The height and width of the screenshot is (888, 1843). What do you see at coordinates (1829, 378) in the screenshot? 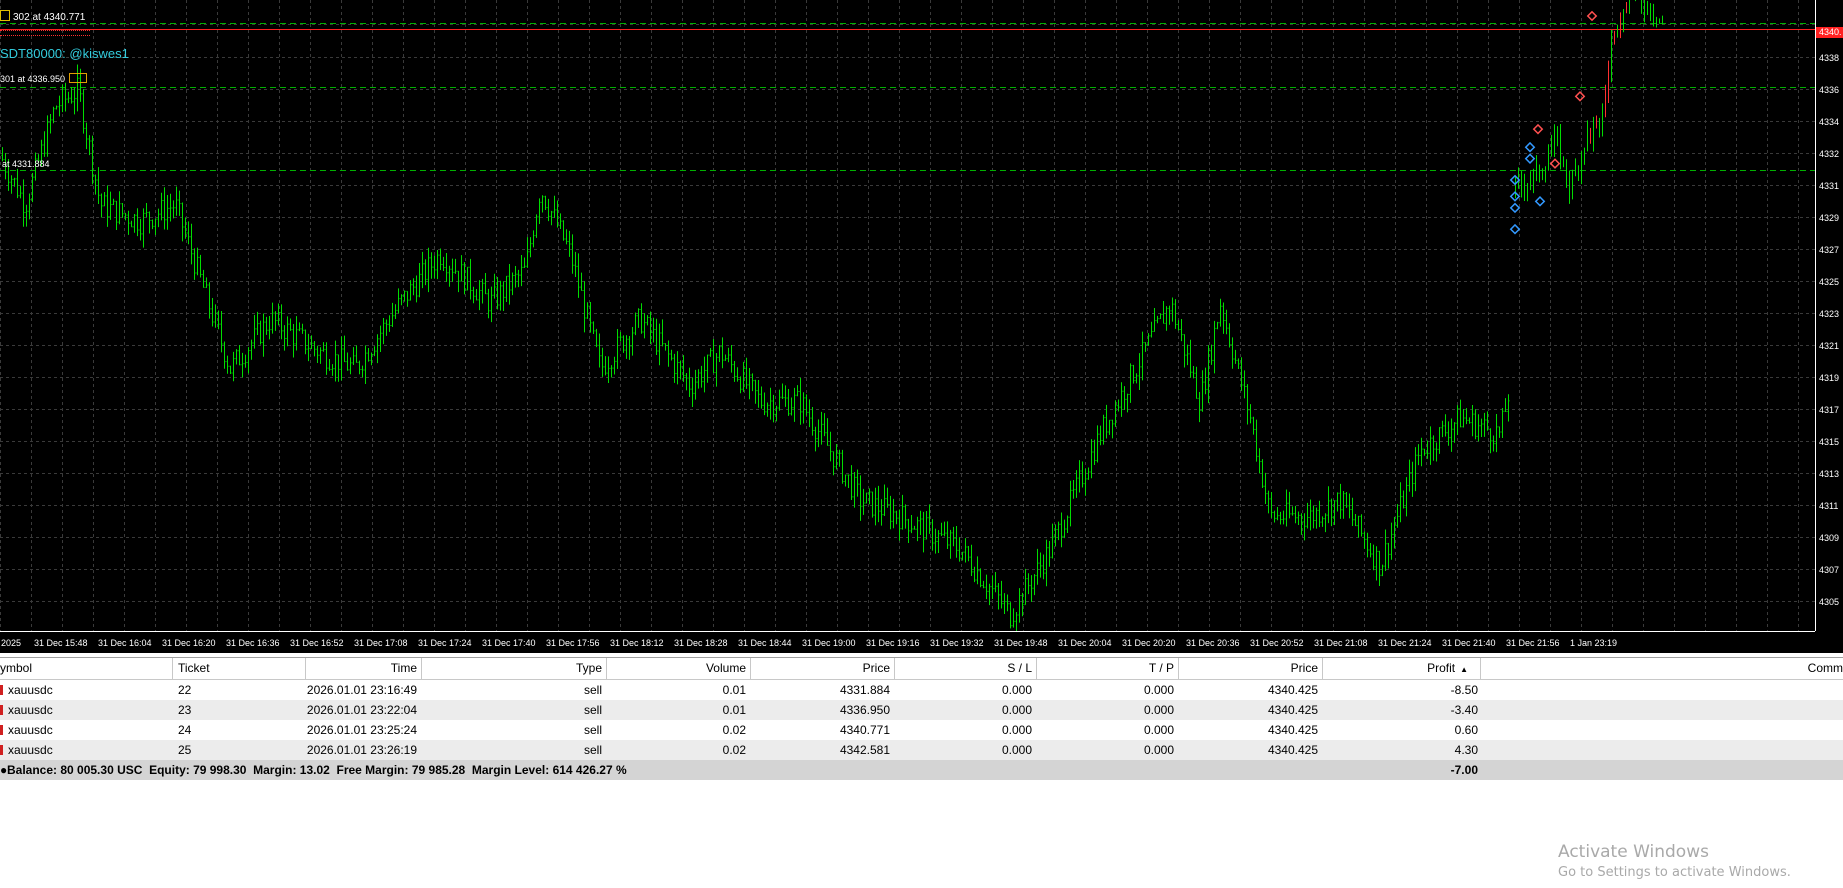
I see `y-tick-label: 4319` at bounding box center [1829, 378].